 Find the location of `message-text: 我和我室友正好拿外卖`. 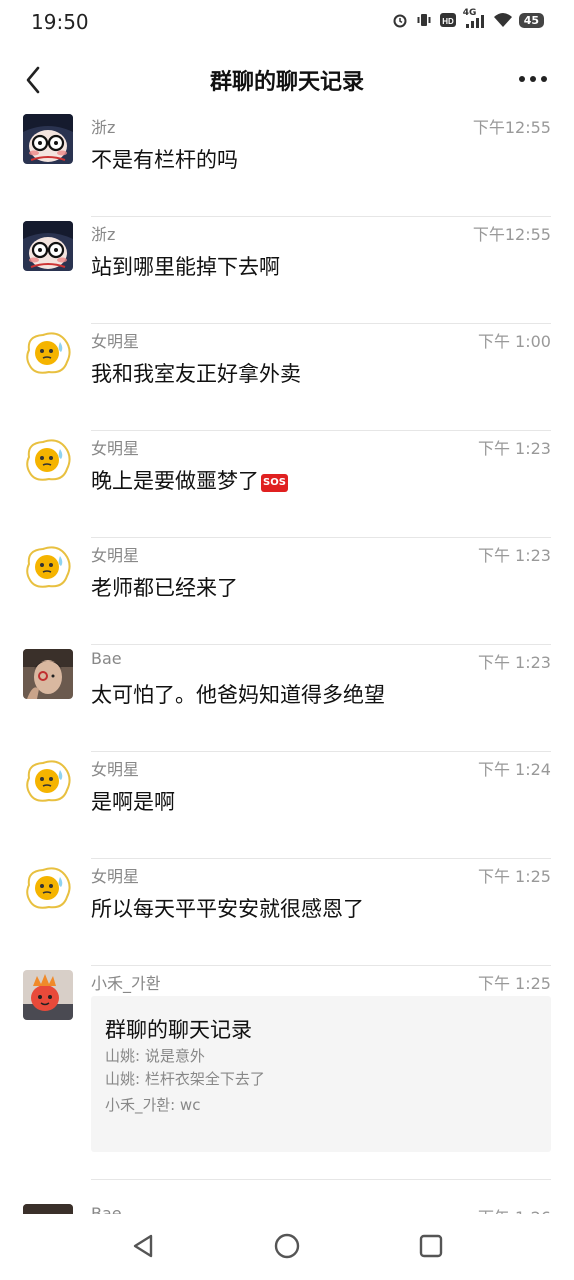

message-text: 我和我室友正好拿外卖 is located at coordinates (196, 374).